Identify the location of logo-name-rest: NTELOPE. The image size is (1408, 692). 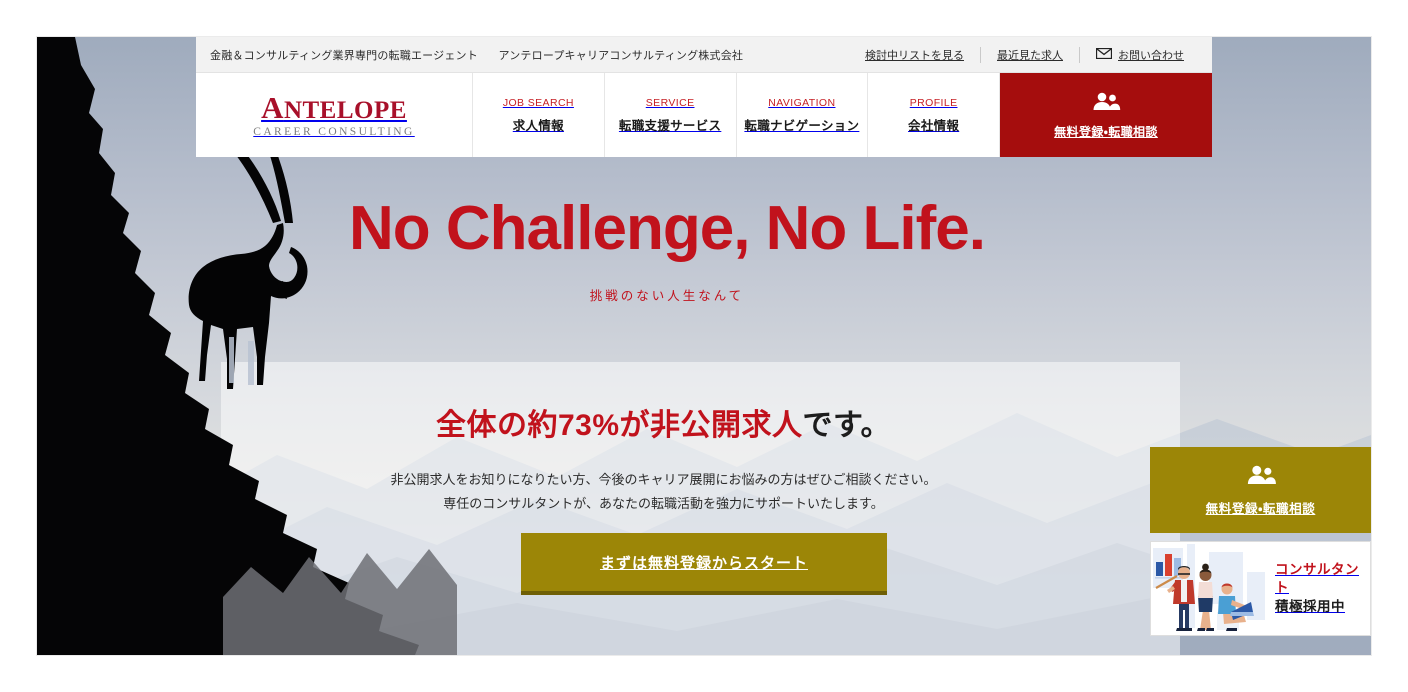
(345, 110).